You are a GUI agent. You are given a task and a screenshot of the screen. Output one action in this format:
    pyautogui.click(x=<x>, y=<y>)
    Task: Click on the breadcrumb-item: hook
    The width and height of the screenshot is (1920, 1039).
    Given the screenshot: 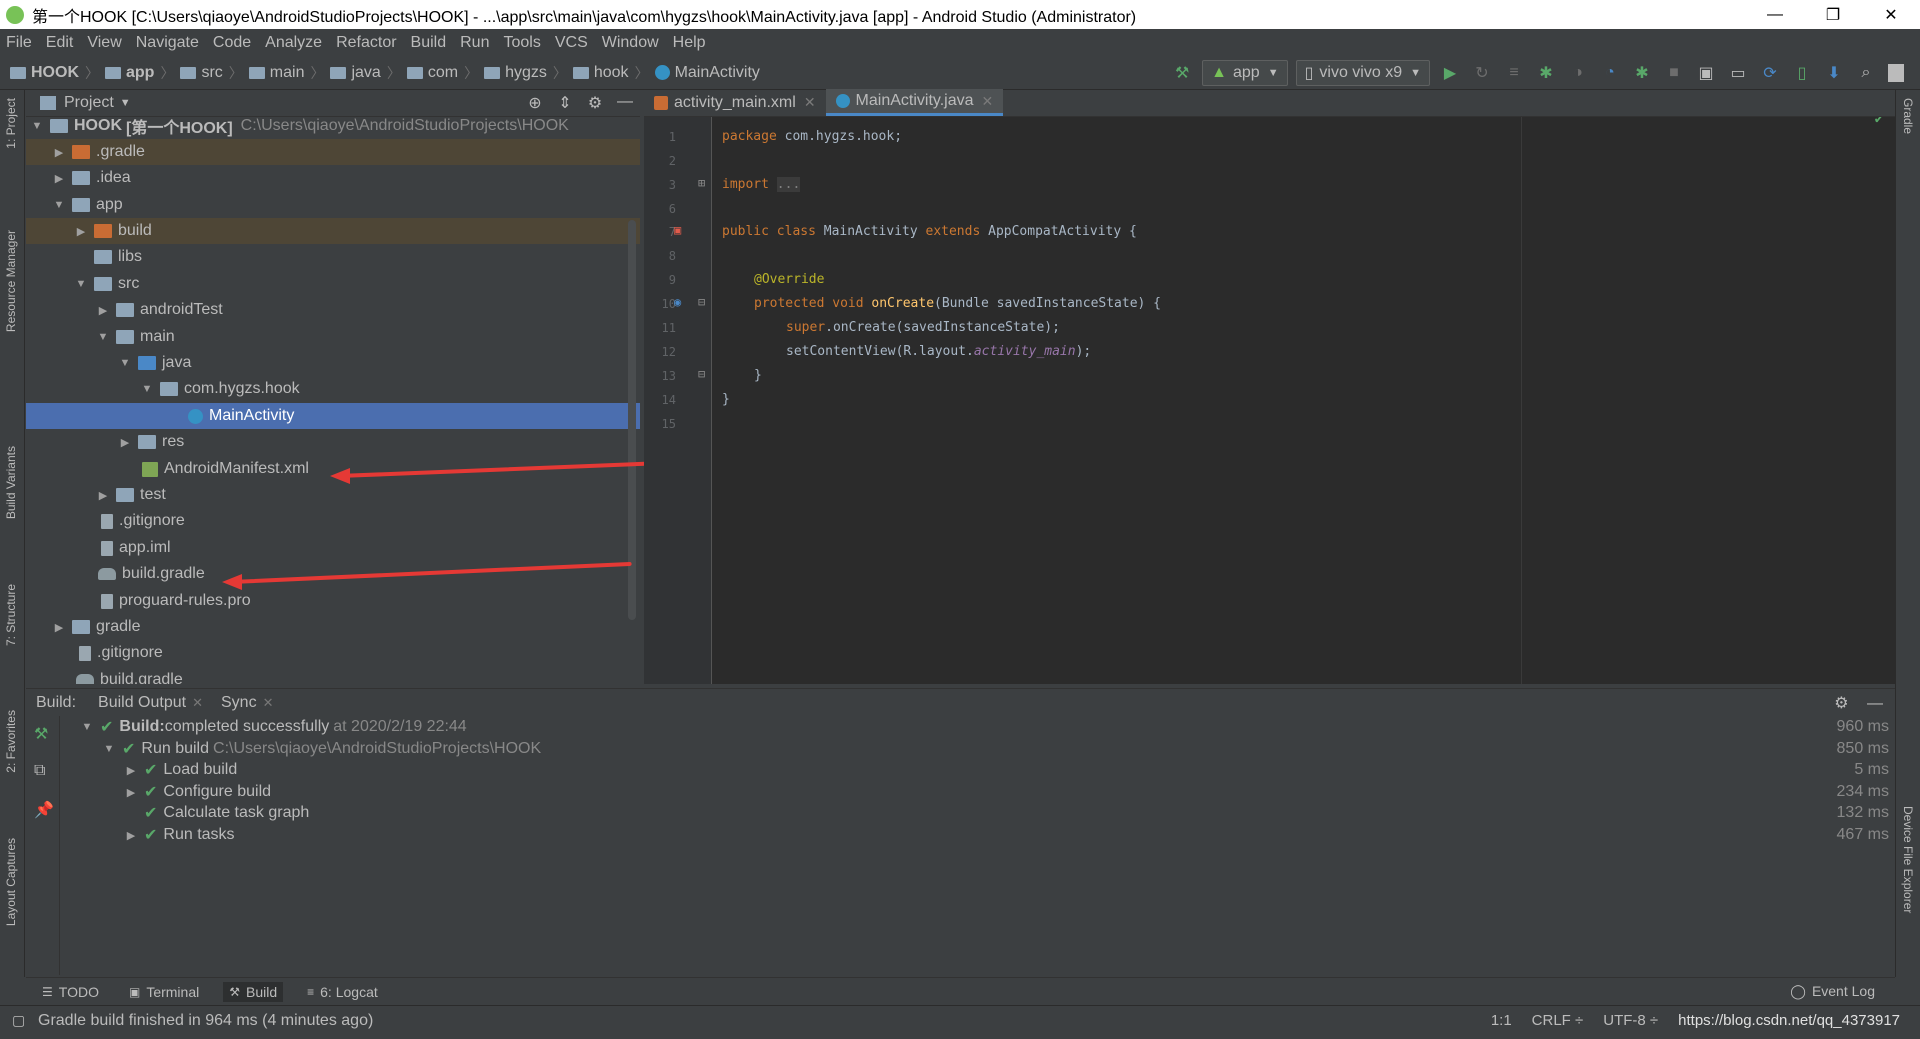 What is the action you would take?
    pyautogui.click(x=600, y=73)
    